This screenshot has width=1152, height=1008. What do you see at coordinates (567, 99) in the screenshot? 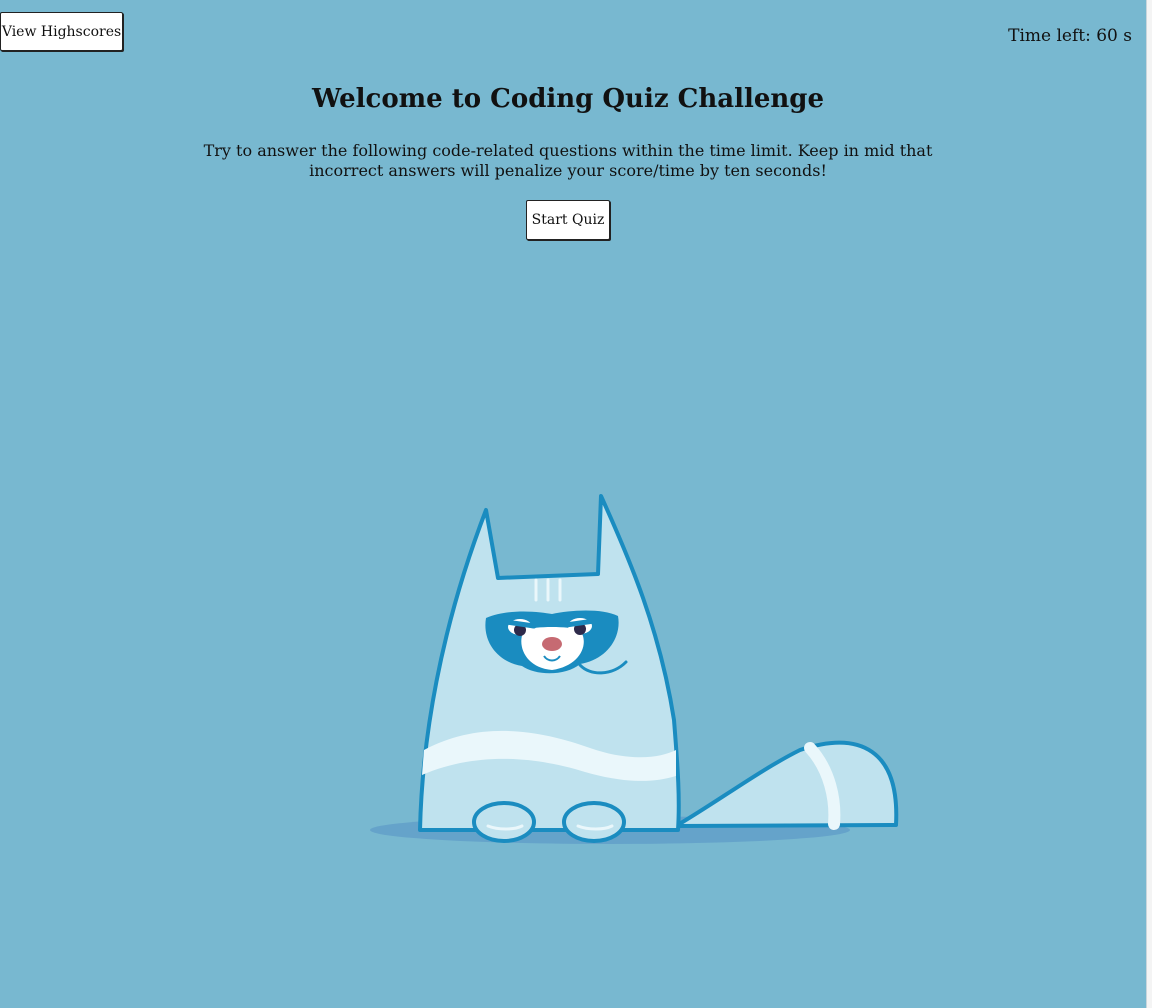
I see `page-title: Welcome to Coding Quiz Challenge` at bounding box center [567, 99].